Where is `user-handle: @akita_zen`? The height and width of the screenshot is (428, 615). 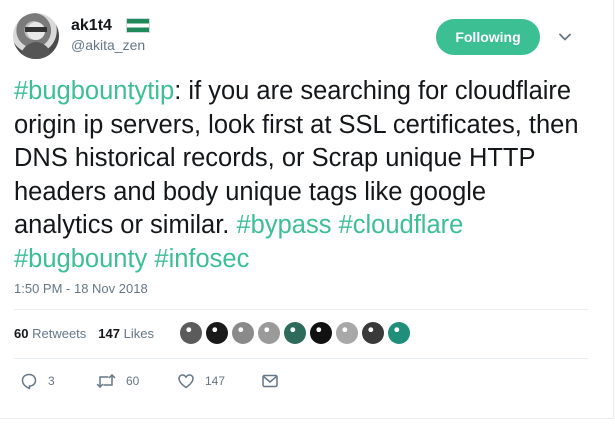
user-handle: @akita_zen is located at coordinates (108, 45).